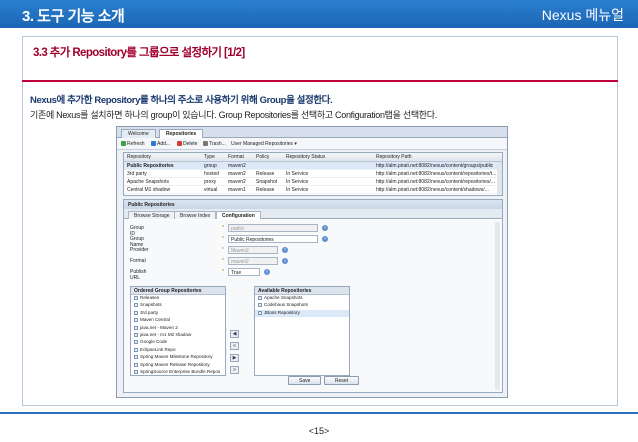 The image size is (638, 442). I want to click on move-right-icon: ▶, so click(234, 358).